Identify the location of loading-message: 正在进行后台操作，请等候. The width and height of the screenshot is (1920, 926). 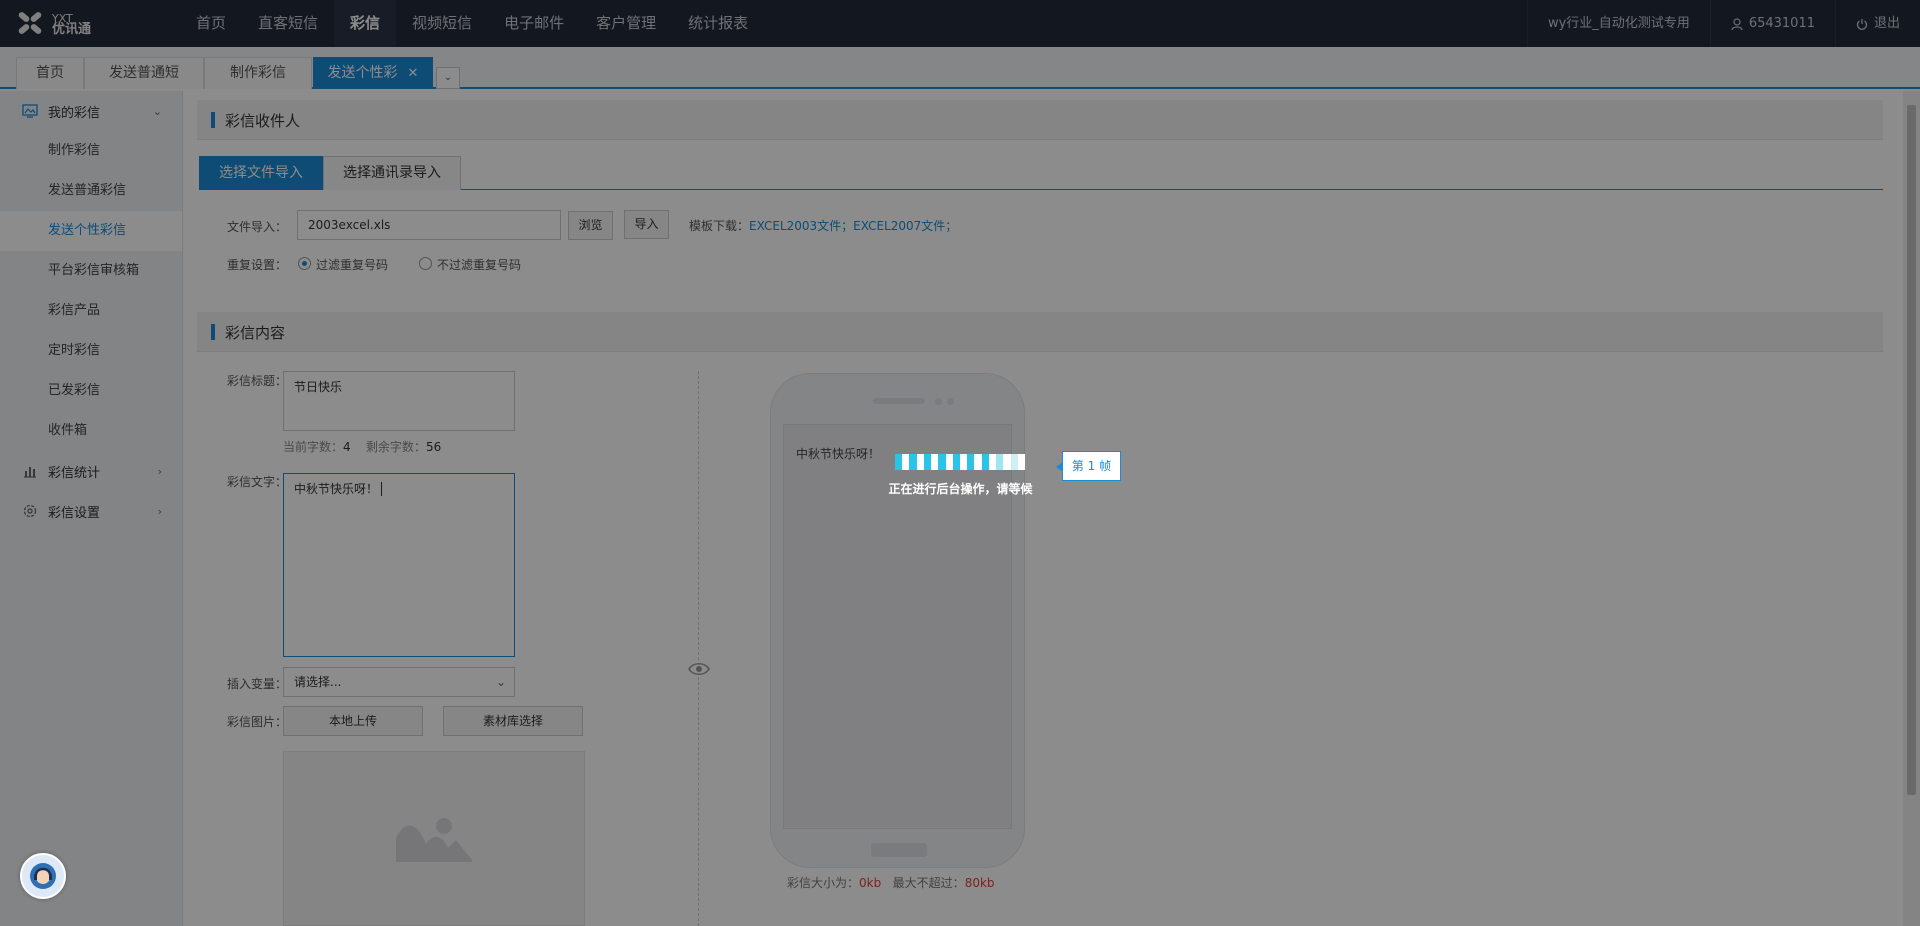
(960, 489).